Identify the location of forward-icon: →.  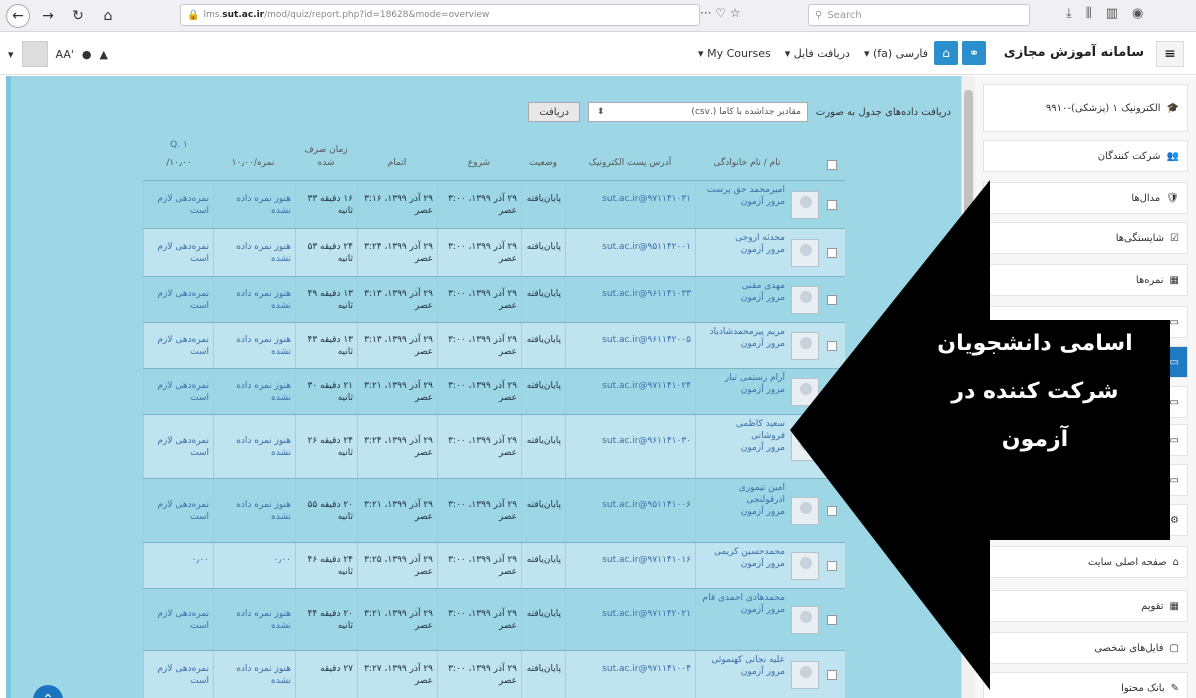
(48, 16).